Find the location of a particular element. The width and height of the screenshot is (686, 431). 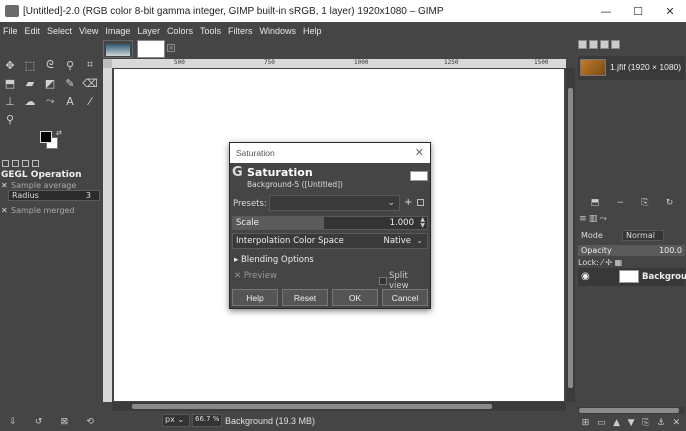

refresh-image-icon: ↻ is located at coordinates (670, 203).